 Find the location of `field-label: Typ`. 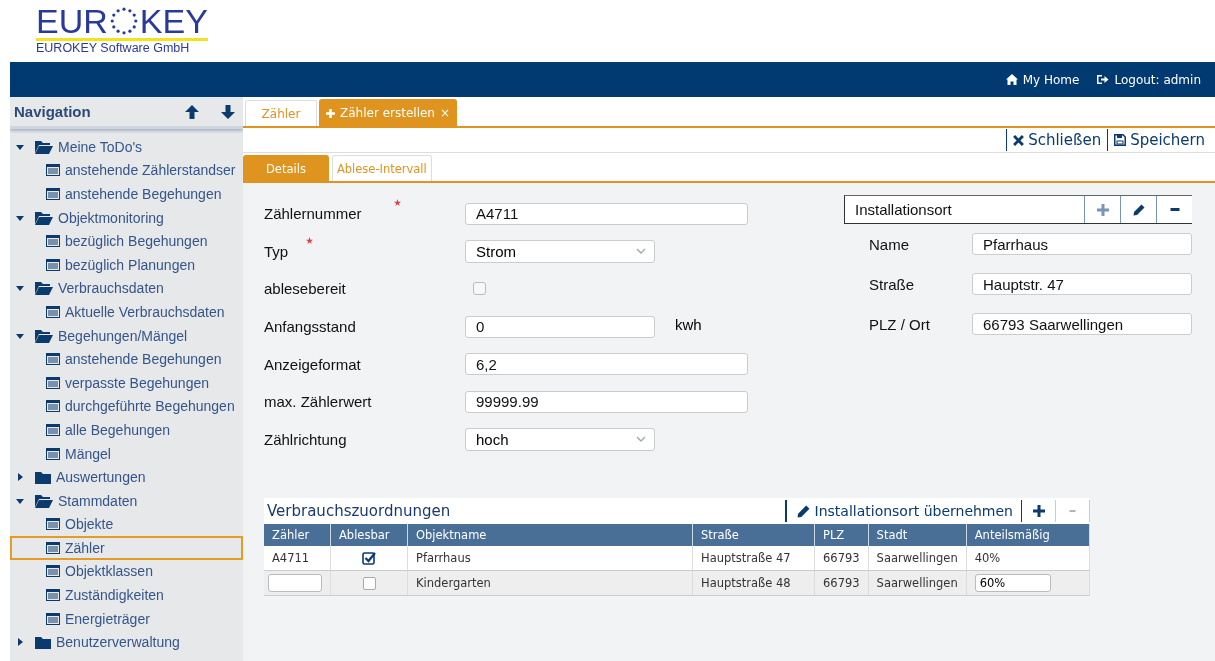

field-label: Typ is located at coordinates (276, 251).